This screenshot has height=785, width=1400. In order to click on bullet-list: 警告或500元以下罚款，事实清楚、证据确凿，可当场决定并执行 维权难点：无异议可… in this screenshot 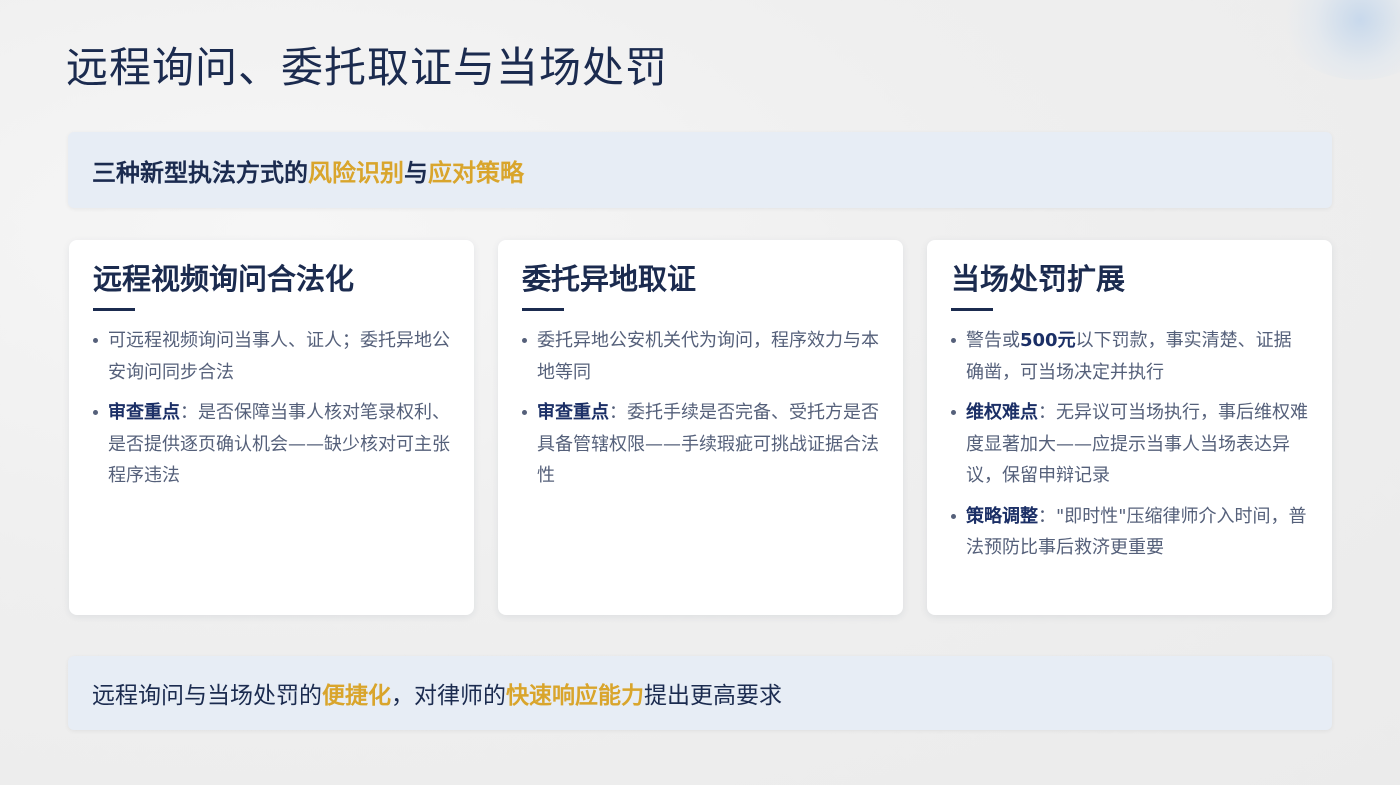, I will do `click(1129, 444)`.